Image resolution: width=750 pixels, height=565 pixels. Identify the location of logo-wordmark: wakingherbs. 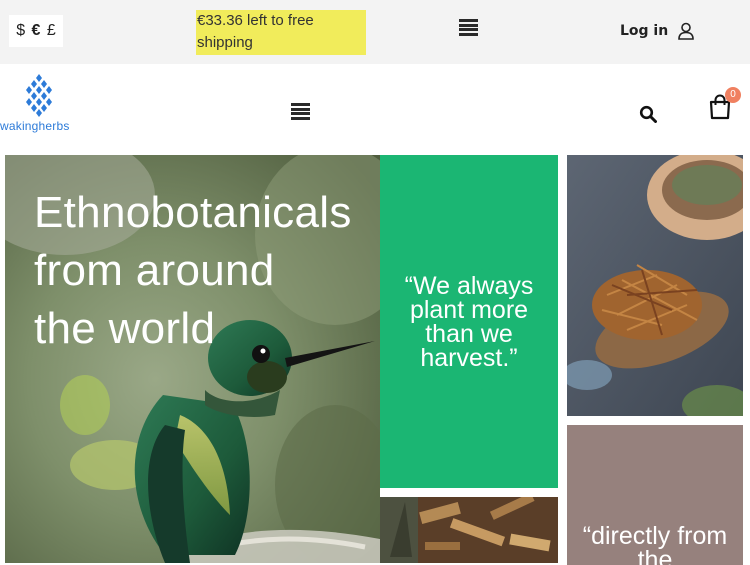
(35, 126).